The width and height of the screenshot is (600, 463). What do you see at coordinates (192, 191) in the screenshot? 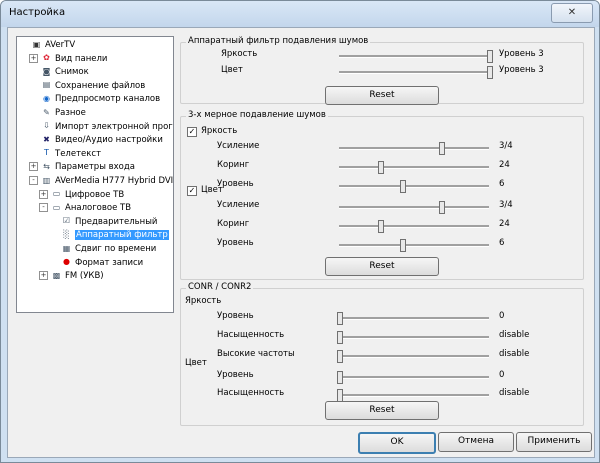
I see `color-checkbox: ✓` at bounding box center [192, 191].